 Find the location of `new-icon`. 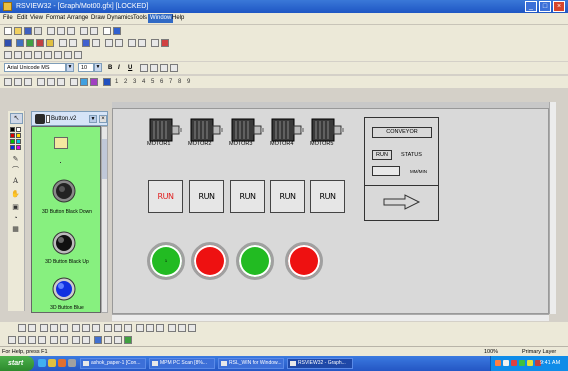

new-icon is located at coordinates (8, 31).